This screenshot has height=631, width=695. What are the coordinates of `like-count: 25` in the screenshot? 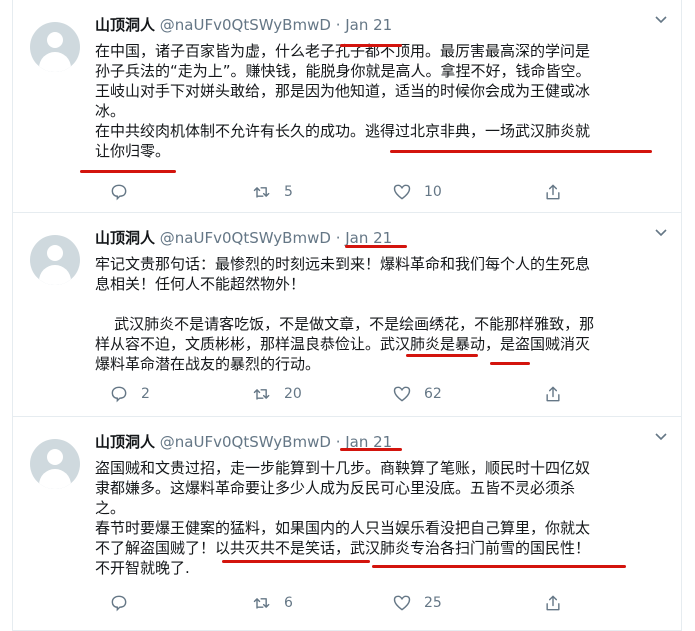 It's located at (433, 603).